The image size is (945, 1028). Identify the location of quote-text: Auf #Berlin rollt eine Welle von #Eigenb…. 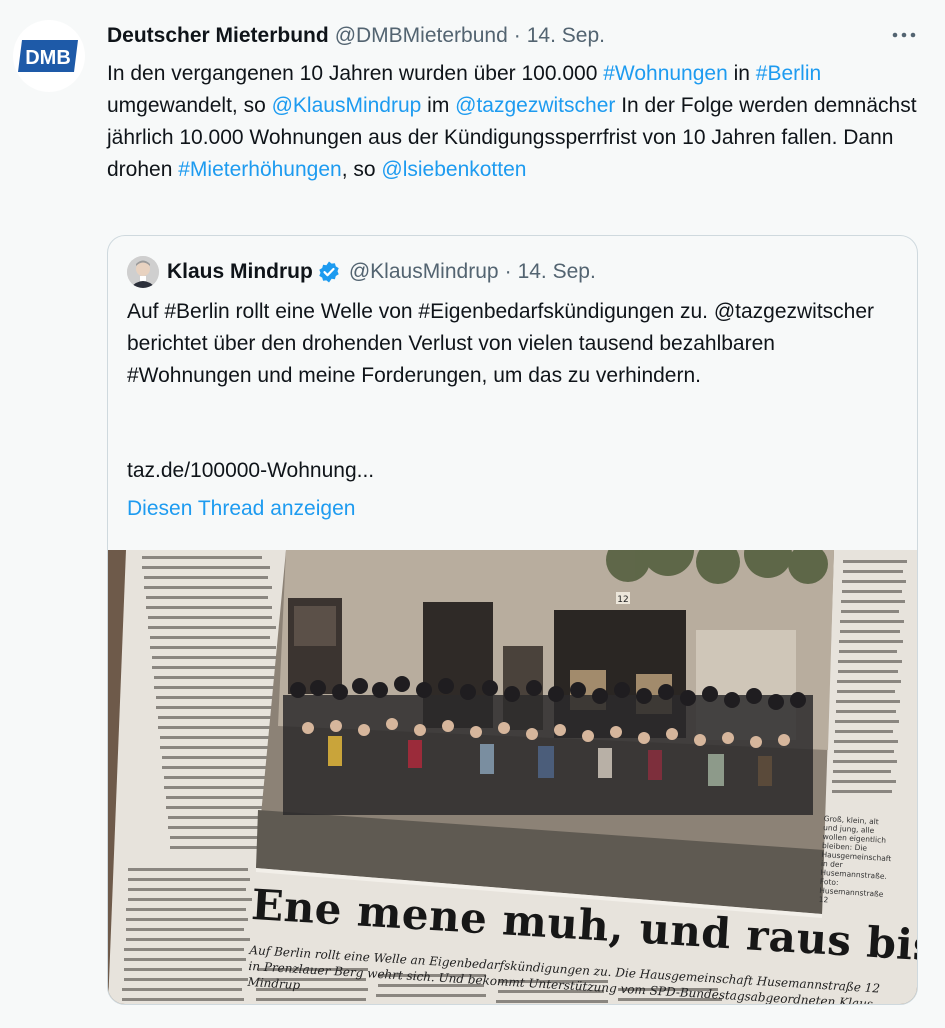
(501, 343).